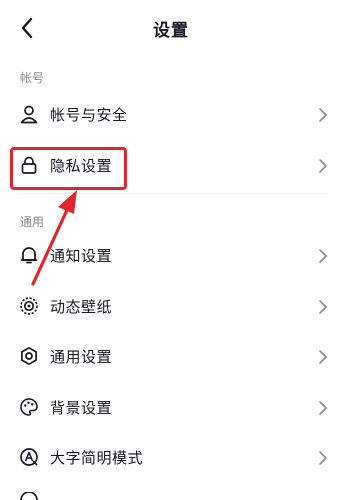  Describe the element at coordinates (29, 496) in the screenshot. I see `partial-row-icon` at that location.